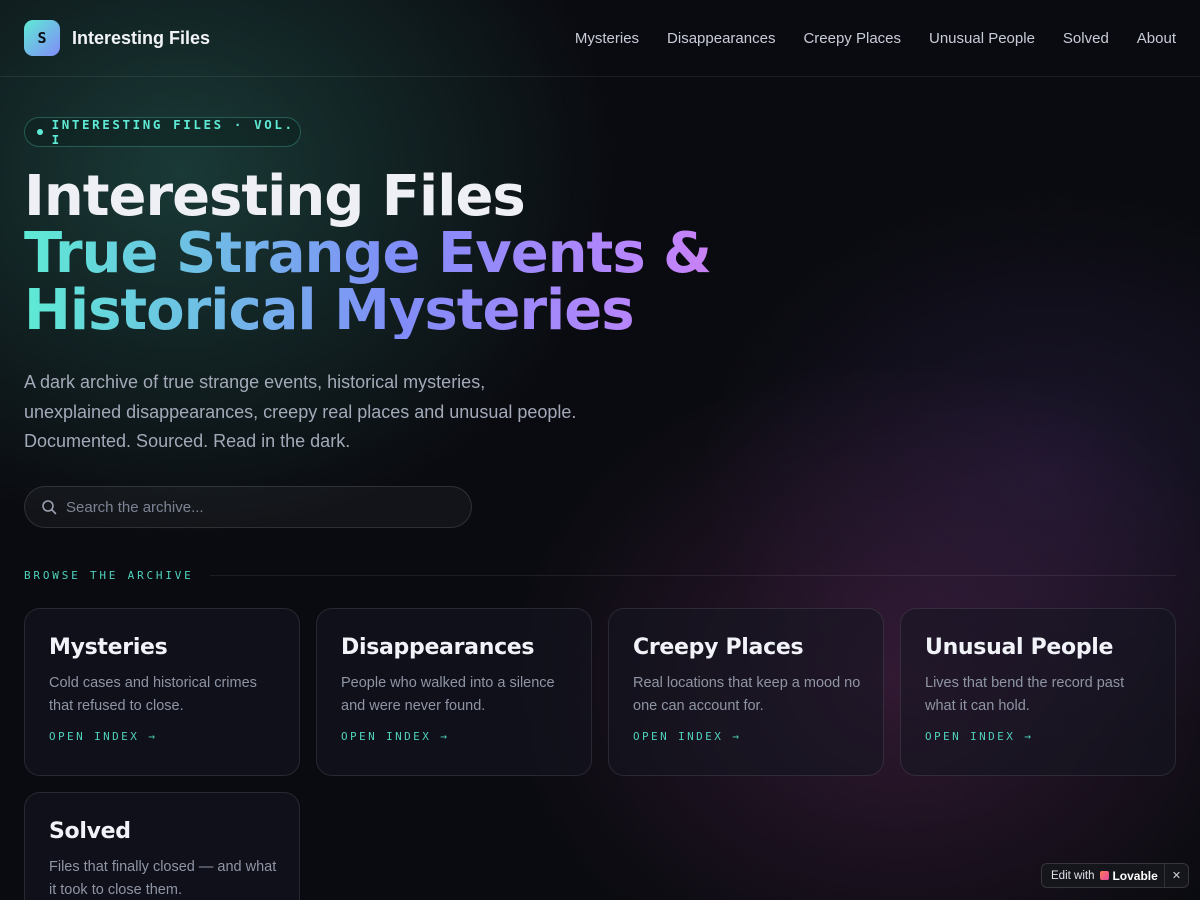 Image resolution: width=1200 pixels, height=900 pixels. Describe the element at coordinates (721, 38) in the screenshot. I see `nav-link-disappearances: Disappearances` at that location.